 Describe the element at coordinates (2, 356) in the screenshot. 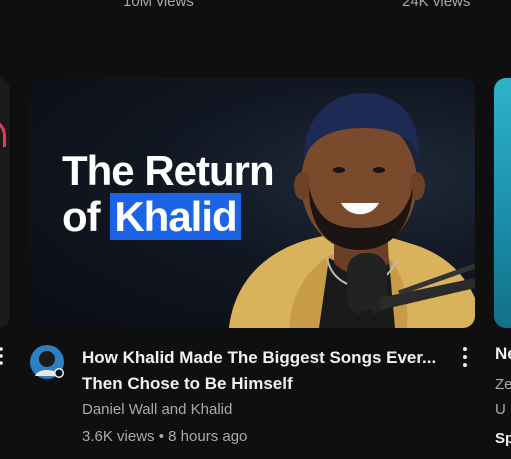

I see `left-more-vert-icon` at that location.